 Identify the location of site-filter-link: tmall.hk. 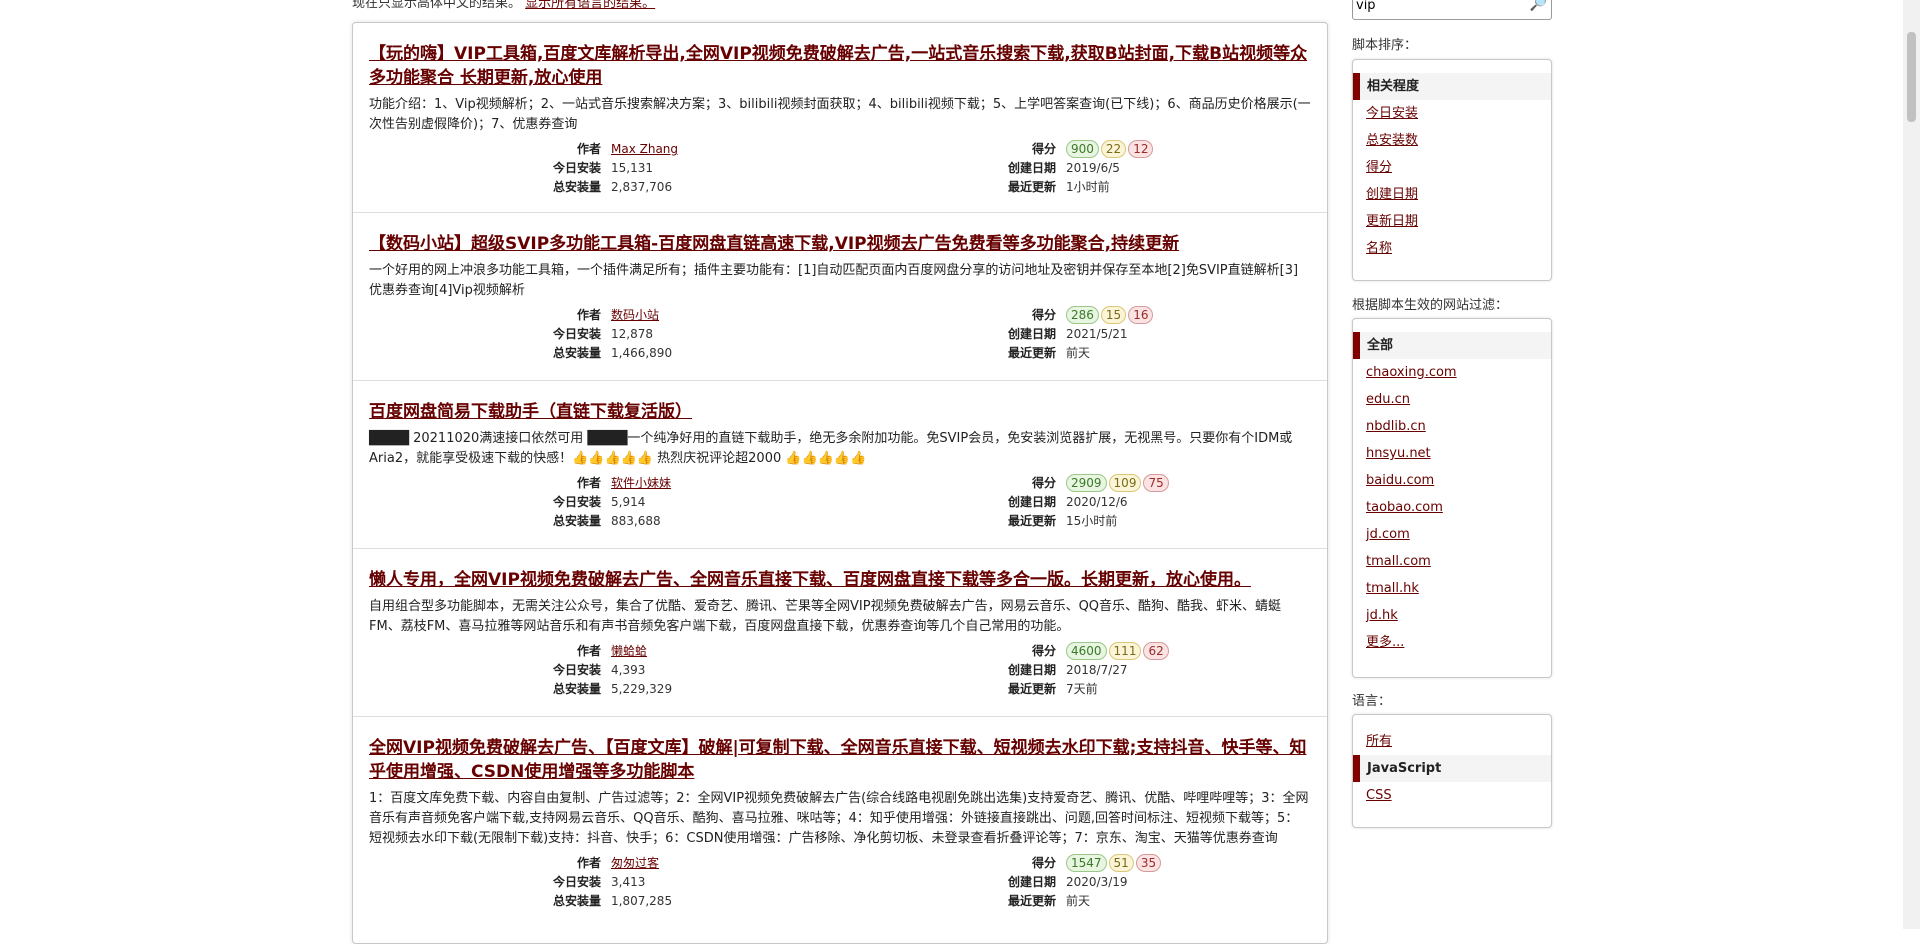
(1392, 588).